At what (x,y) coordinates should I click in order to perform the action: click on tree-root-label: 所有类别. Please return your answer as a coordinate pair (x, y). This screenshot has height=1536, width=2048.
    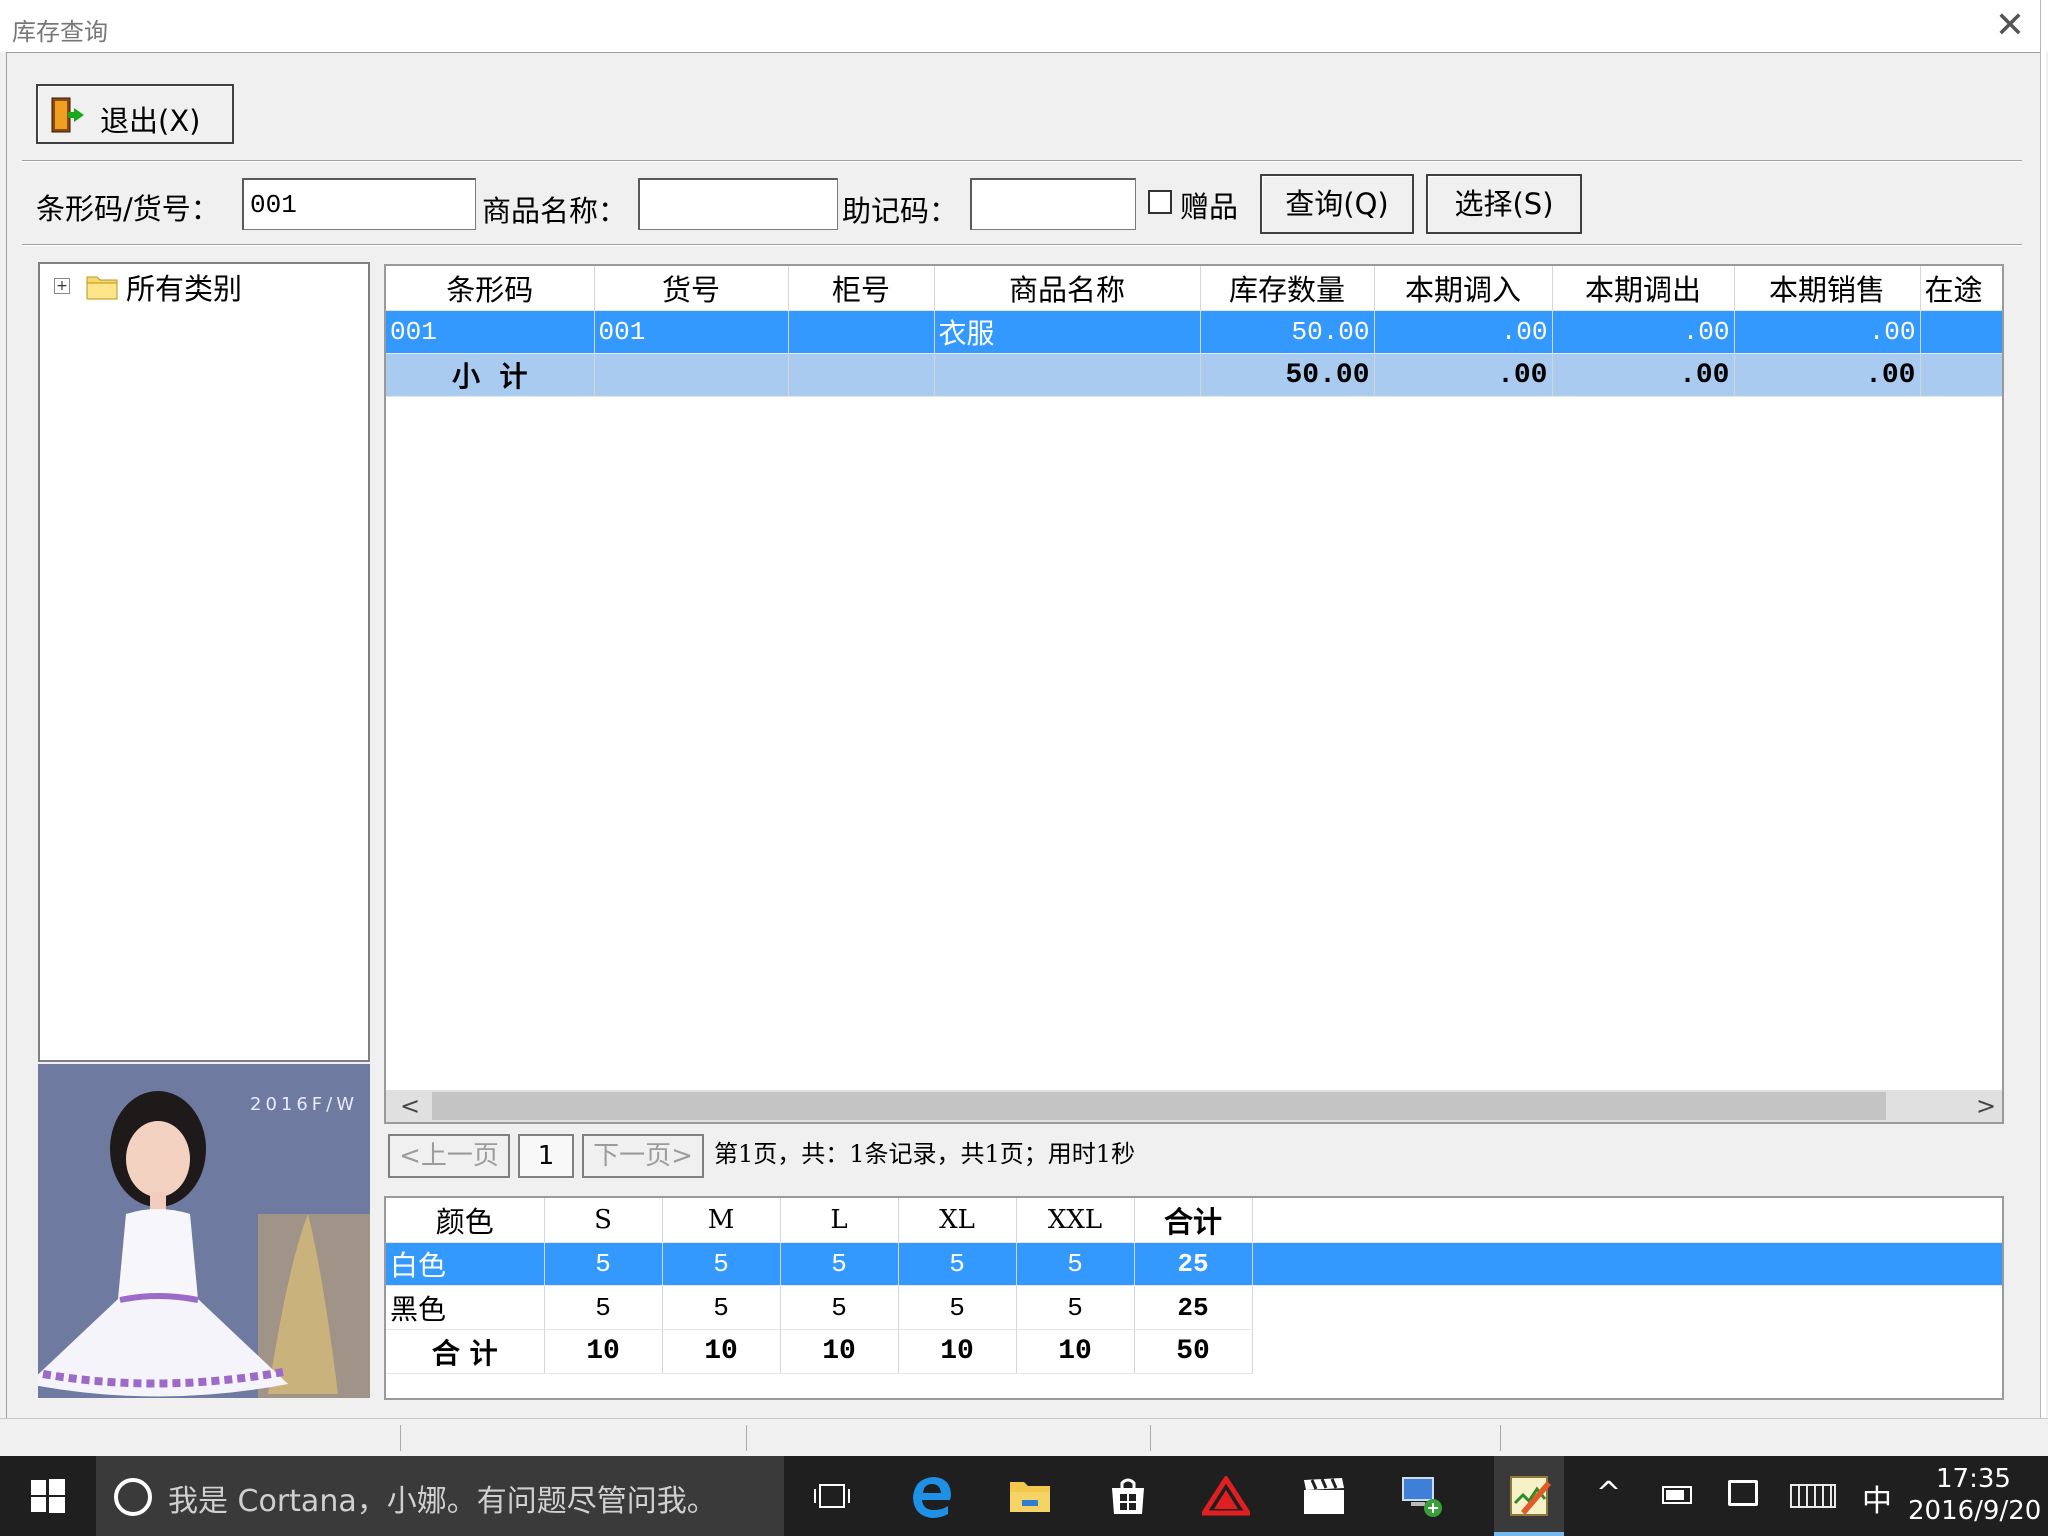
    Looking at the image, I should click on (184, 287).